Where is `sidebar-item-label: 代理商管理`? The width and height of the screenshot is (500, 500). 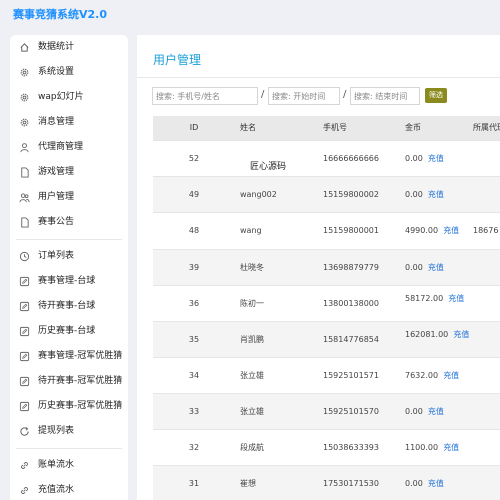 sidebar-item-label: 代理商管理 is located at coordinates (61, 147).